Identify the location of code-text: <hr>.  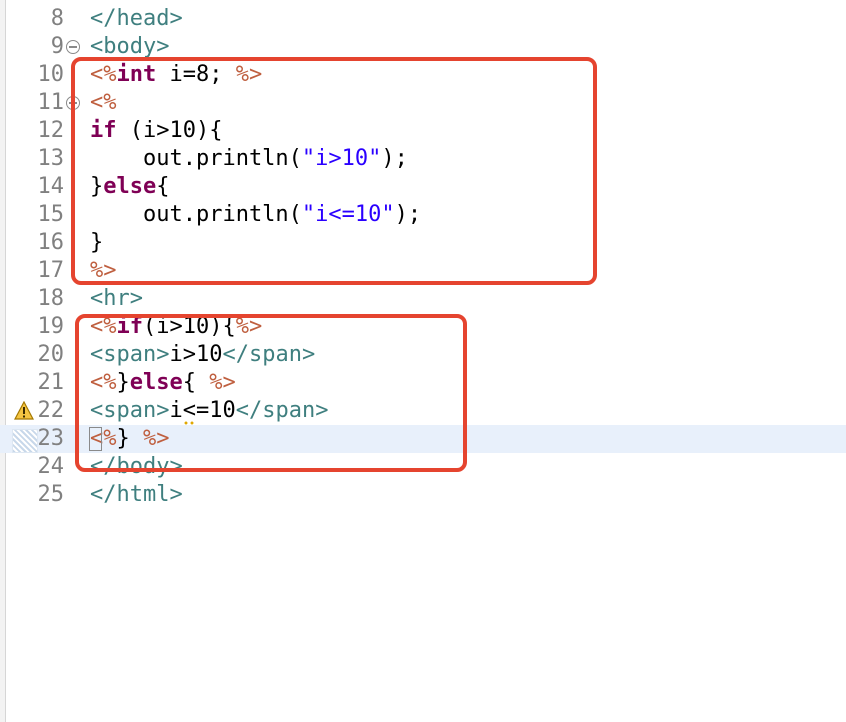
(116, 299).